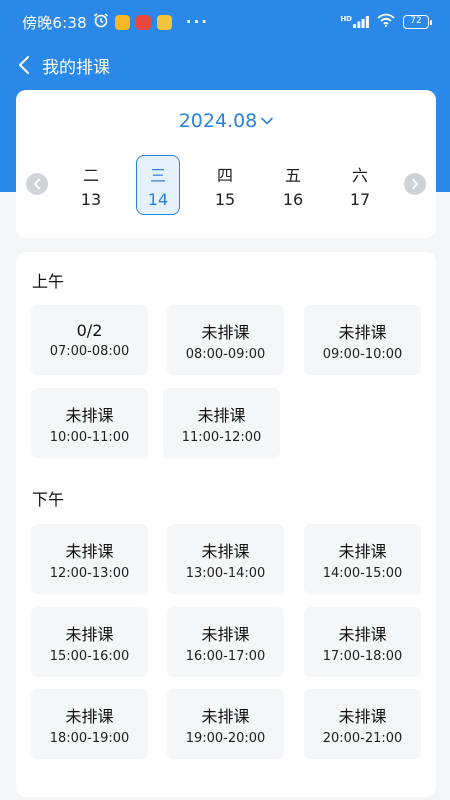 The image size is (450, 800). Describe the element at coordinates (225, 354) in the screenshot. I see `slot-time: 08:00-09:00` at that location.